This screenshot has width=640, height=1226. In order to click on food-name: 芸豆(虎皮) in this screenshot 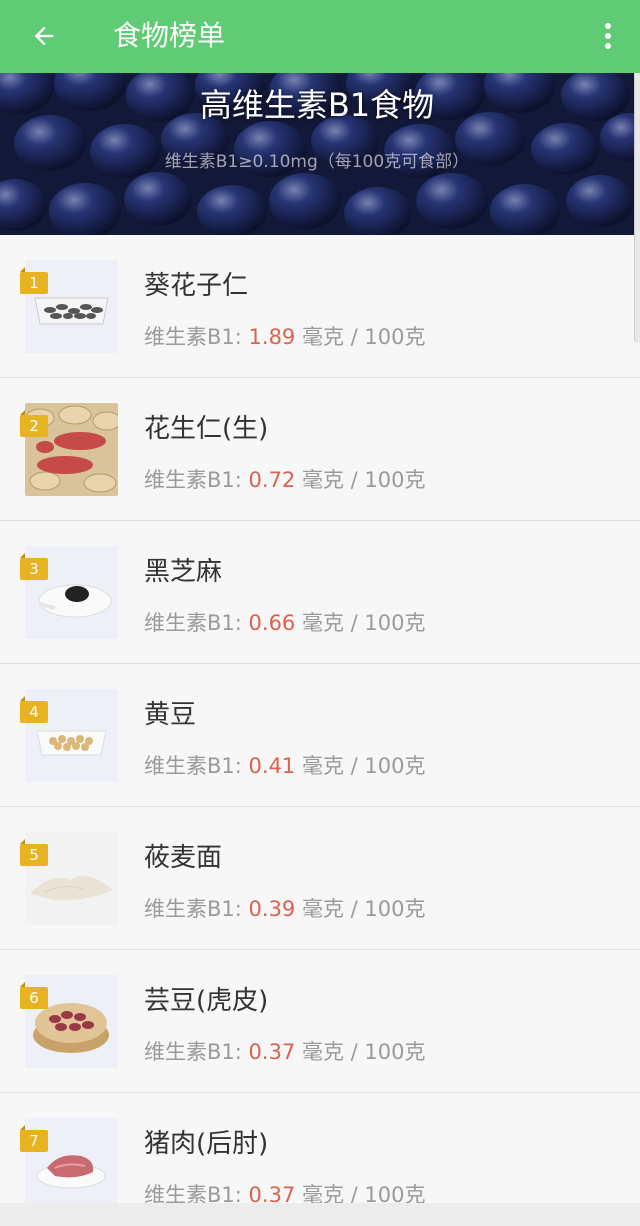, I will do `click(206, 1001)`.